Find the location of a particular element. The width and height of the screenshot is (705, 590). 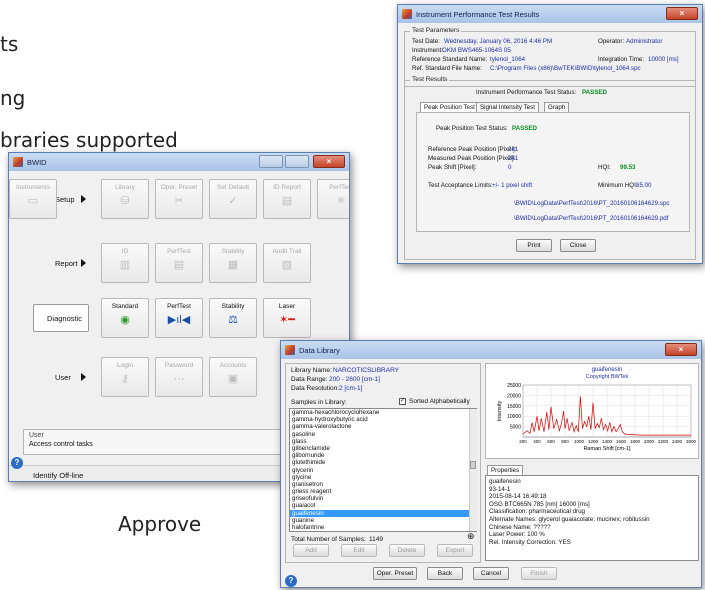

tile-user-login: Login ⚷ is located at coordinates (125, 377).